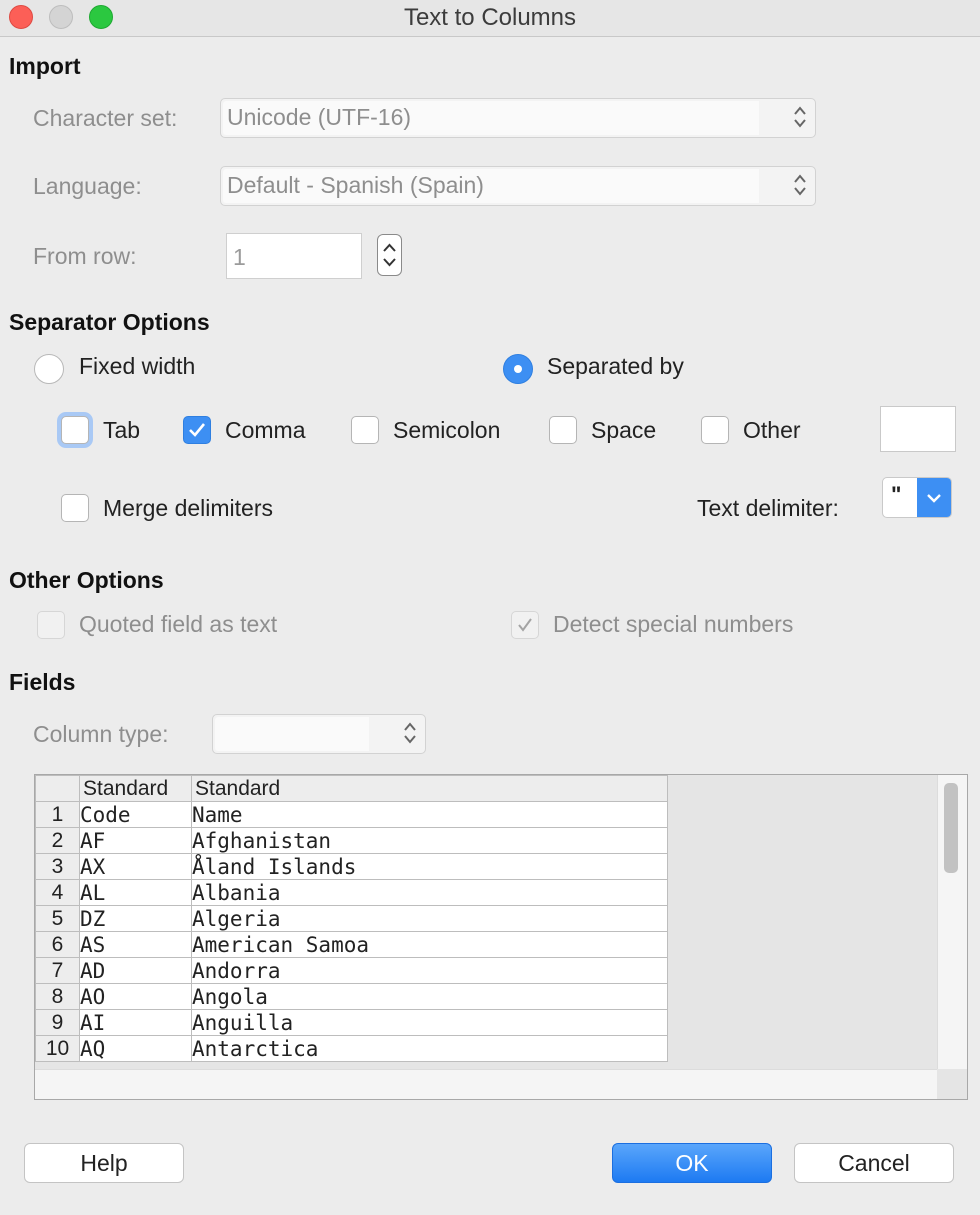  I want to click on title-bar: Text to Columns, so click(490, 18).